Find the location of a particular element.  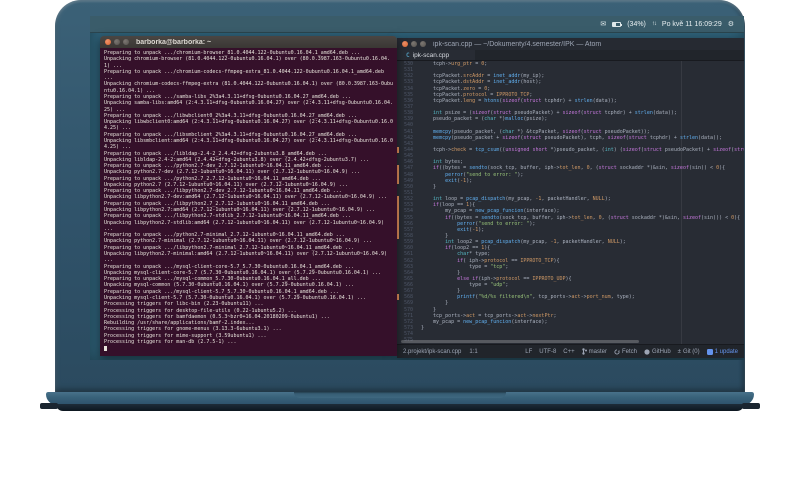

status-cursor-position: 1:1 is located at coordinates (473, 352).